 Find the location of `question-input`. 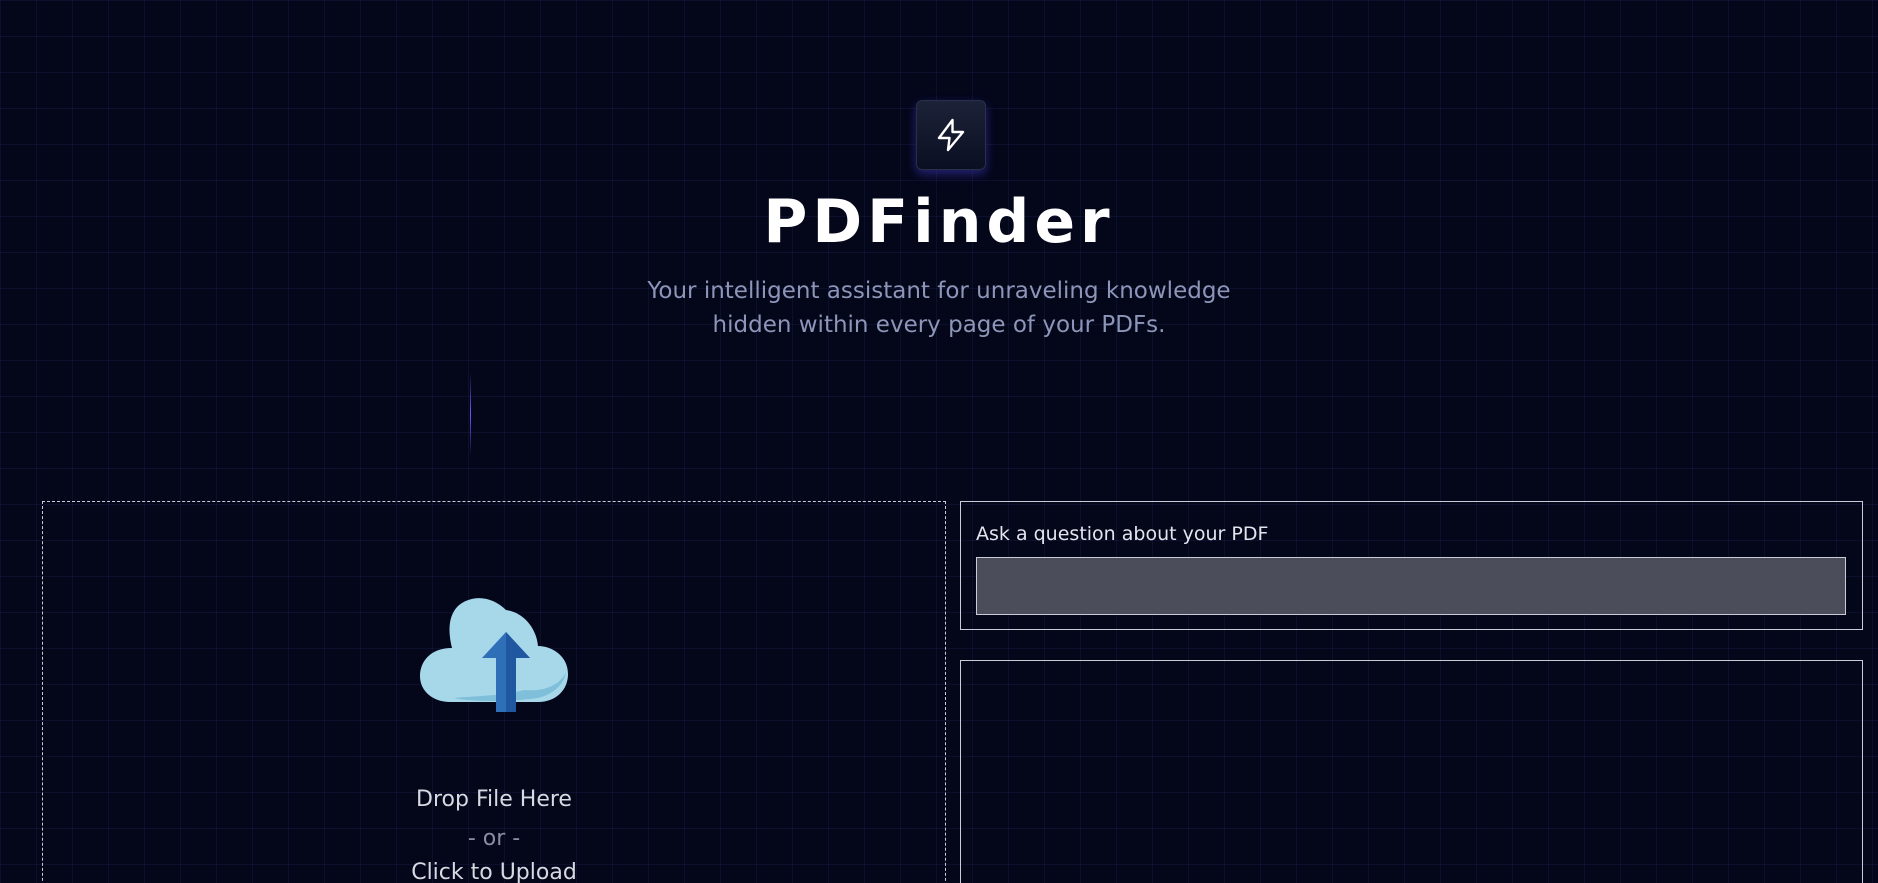

question-input is located at coordinates (1411, 586).